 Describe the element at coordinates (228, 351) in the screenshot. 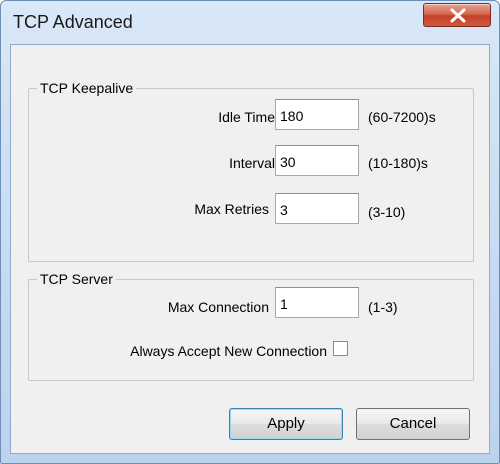

I see `always-accept-label: Always Accept New Connection` at that location.